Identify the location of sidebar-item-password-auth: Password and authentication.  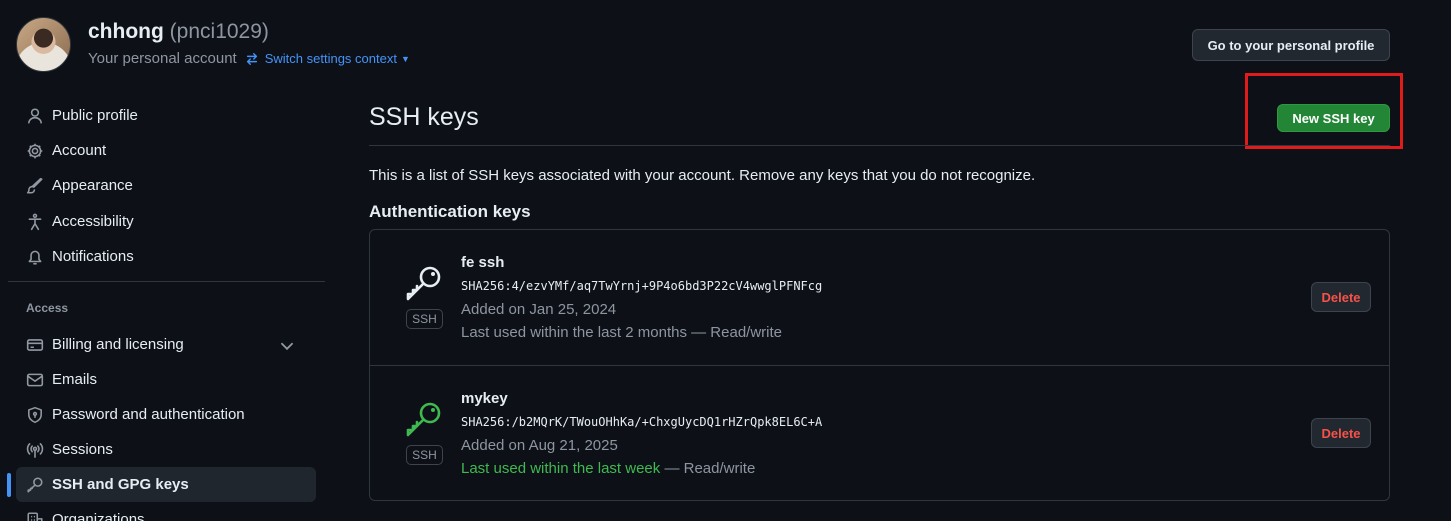
(166, 414).